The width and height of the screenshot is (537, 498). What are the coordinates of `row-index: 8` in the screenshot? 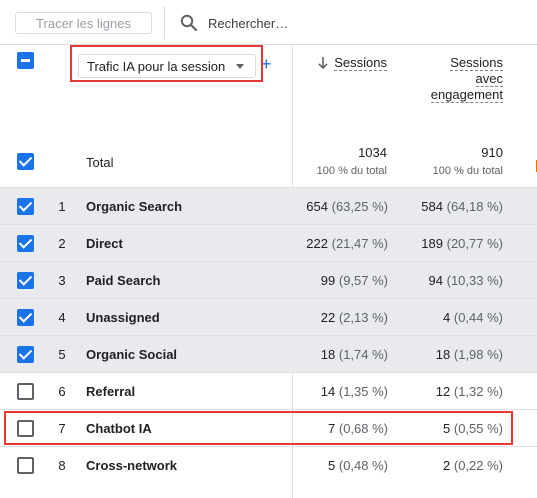 It's located at (62, 465).